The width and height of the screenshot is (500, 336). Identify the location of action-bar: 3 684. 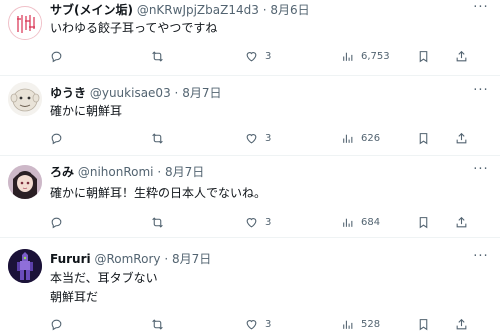
(269, 222).